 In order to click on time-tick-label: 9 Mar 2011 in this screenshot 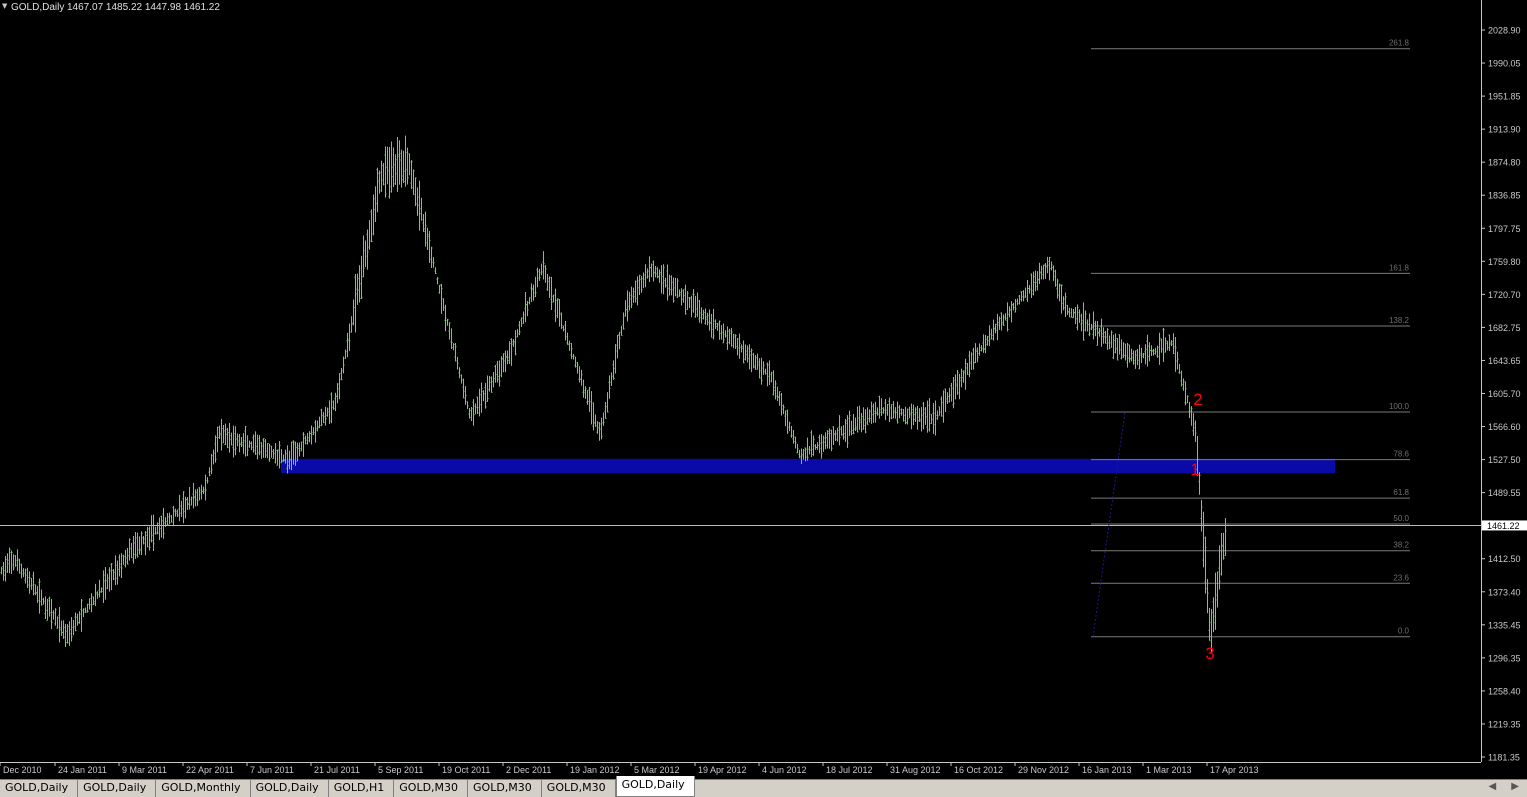, I will do `click(144, 770)`.